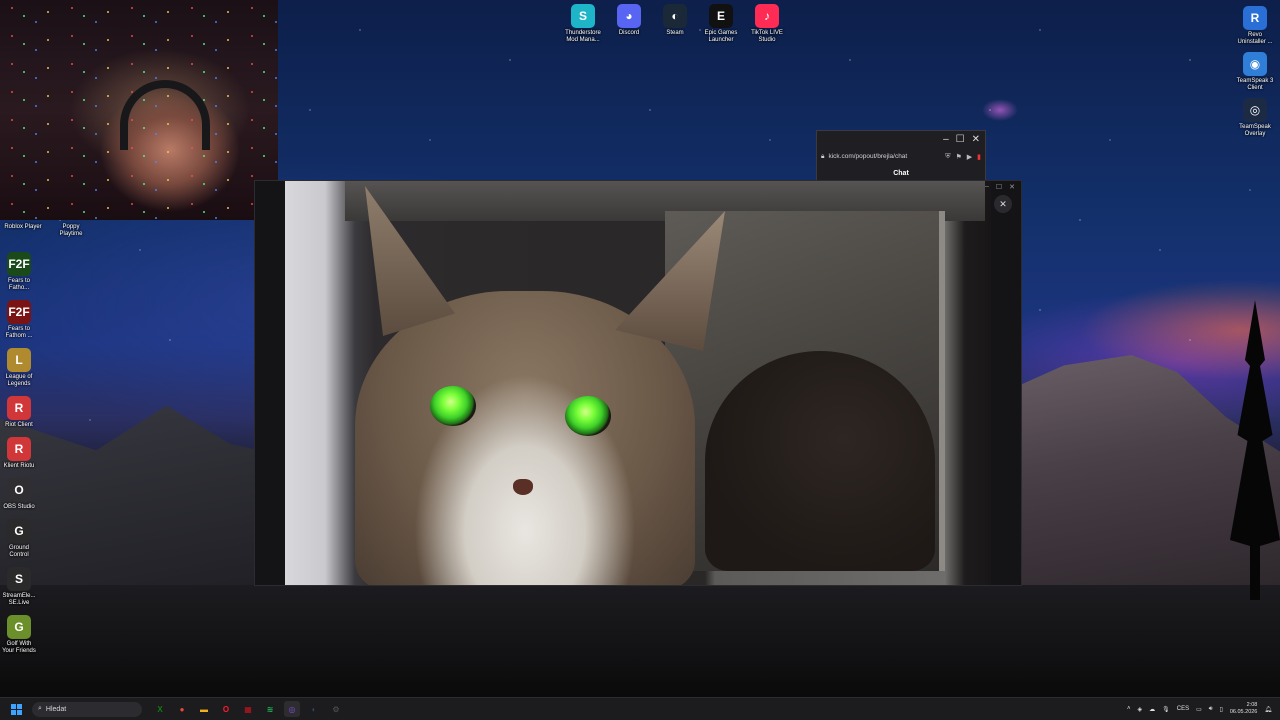 This screenshot has height=720, width=1280. What do you see at coordinates (1139, 709) in the screenshot?
I see `network-icon: ◈` at bounding box center [1139, 709].